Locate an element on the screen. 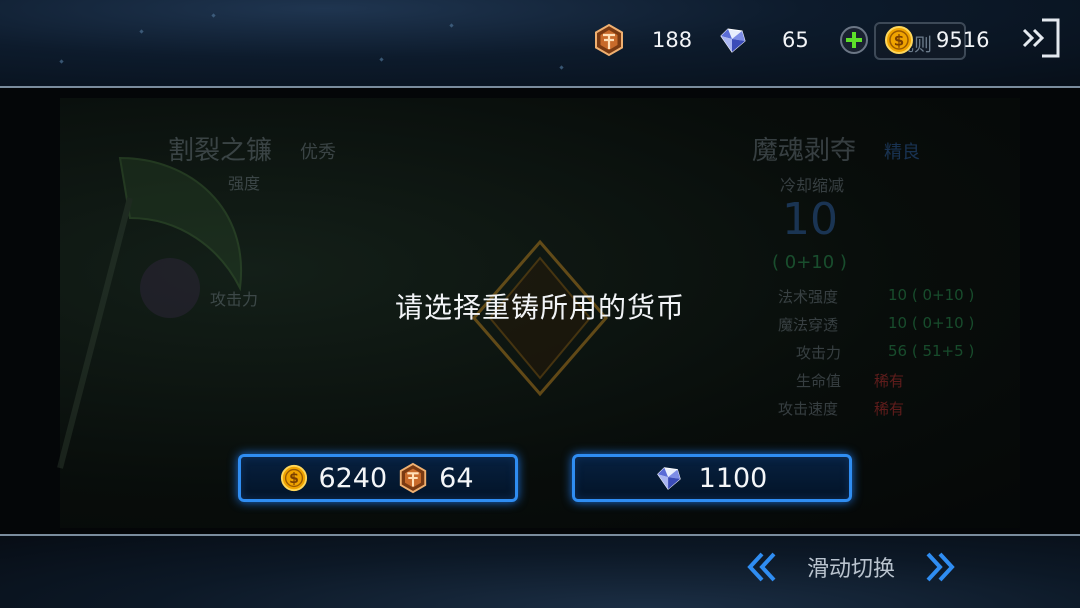  swipe-switch-hint: 滑动切换 is located at coordinates (851, 567).